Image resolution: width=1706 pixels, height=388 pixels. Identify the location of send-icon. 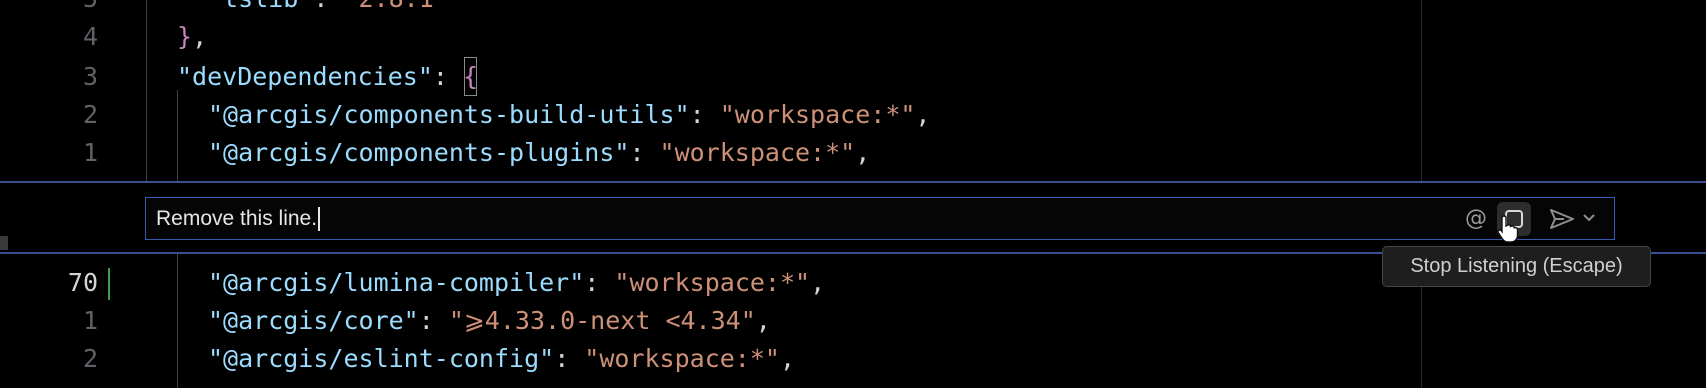
(1562, 219).